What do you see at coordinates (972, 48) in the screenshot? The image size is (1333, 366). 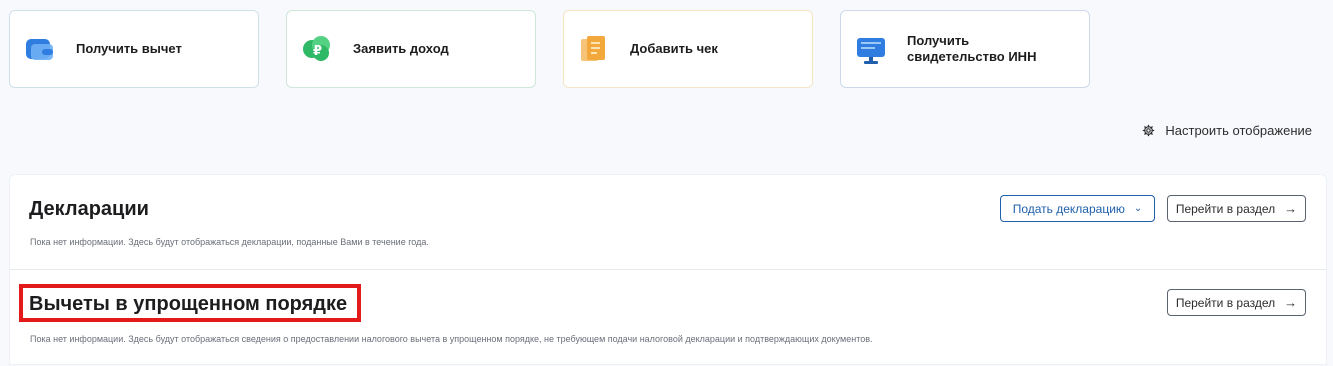 I see `card-label: Получить свидетельство ИНН` at bounding box center [972, 48].